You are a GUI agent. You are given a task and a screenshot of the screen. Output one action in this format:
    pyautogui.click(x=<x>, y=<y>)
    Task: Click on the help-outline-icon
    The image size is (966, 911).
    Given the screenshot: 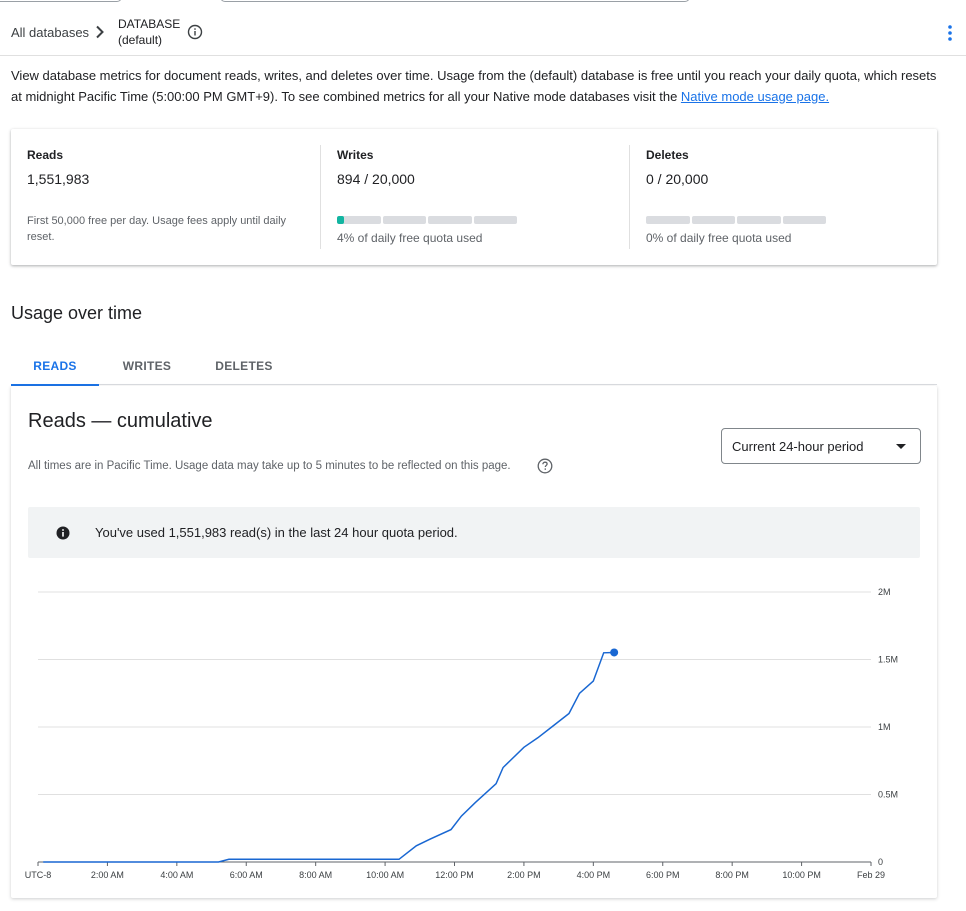 What is the action you would take?
    pyautogui.click(x=545, y=466)
    